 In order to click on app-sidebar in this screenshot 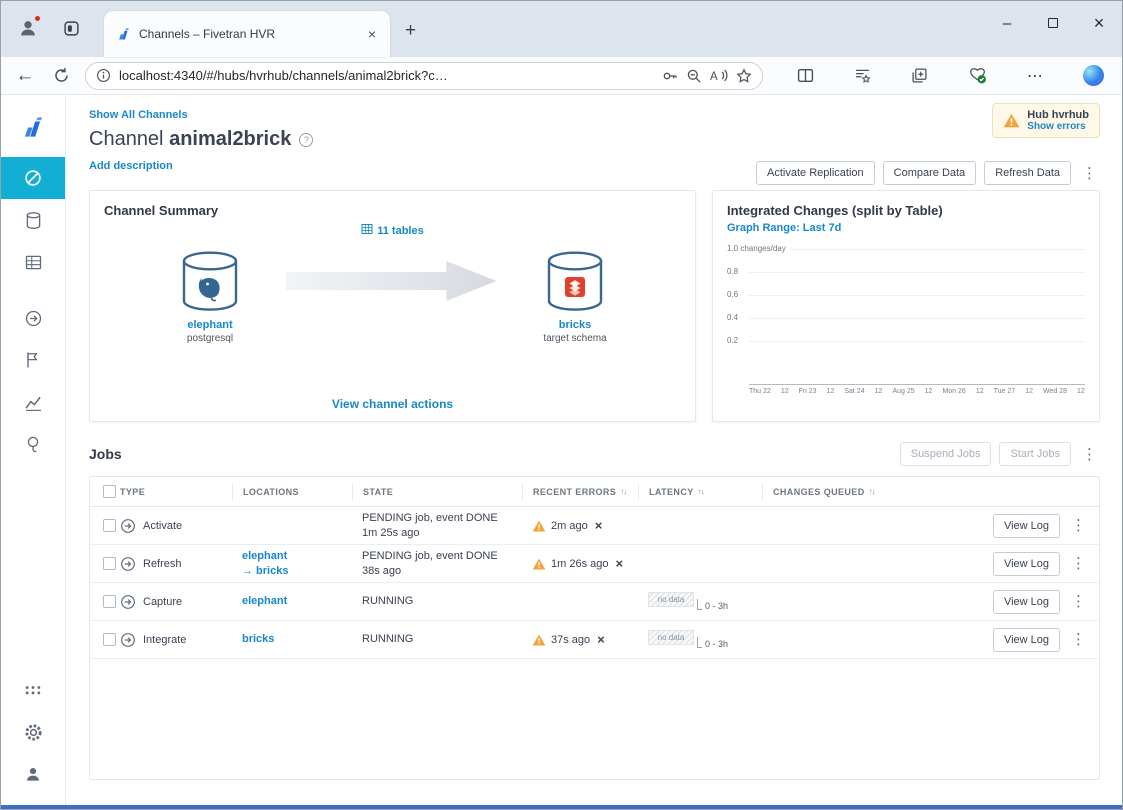, I will do `click(33, 450)`.